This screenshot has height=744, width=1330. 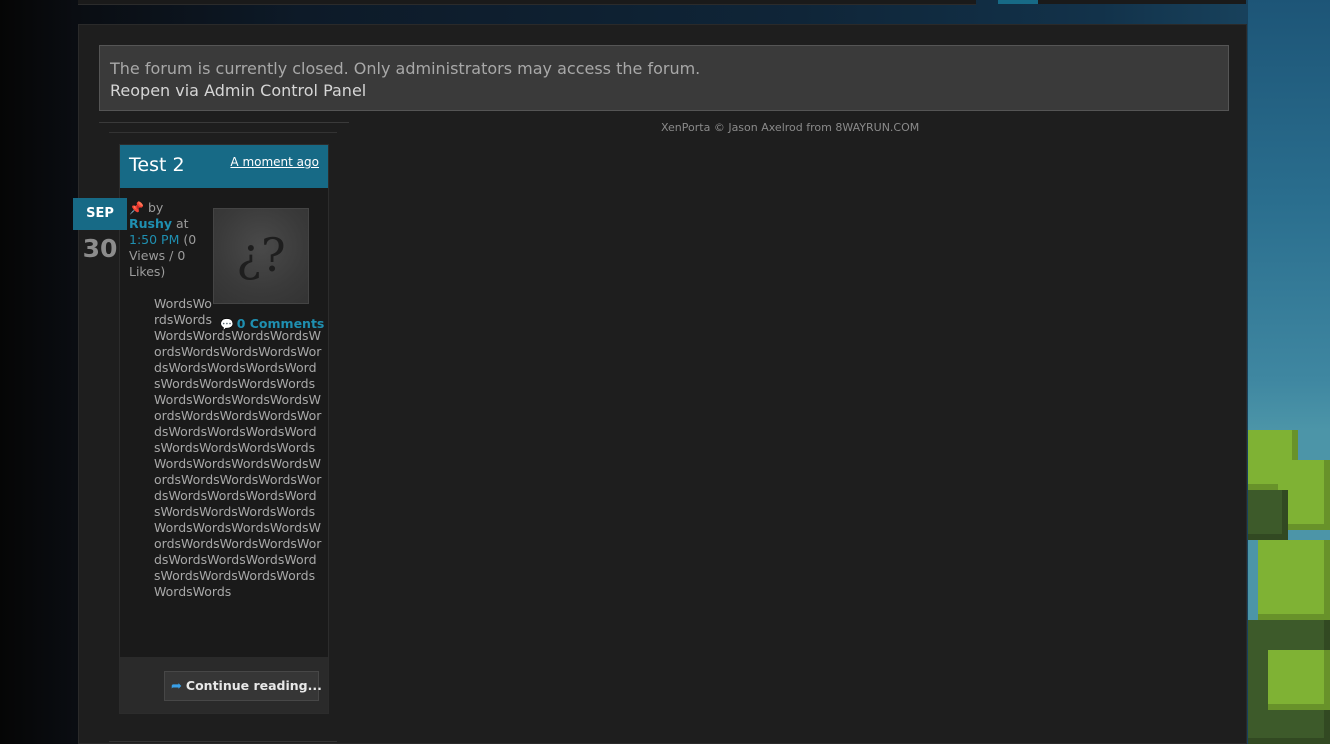 I want to click on date-month-badge: SEP, so click(x=100, y=214).